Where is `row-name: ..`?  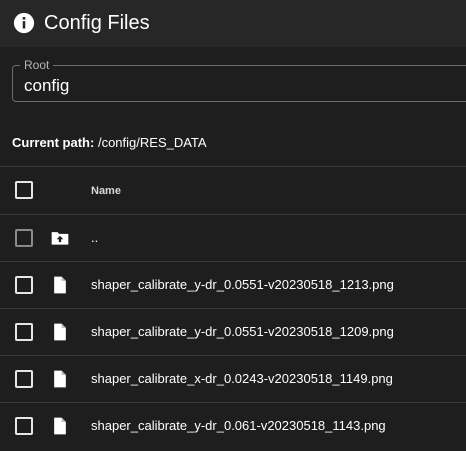 row-name: .. is located at coordinates (95, 237).